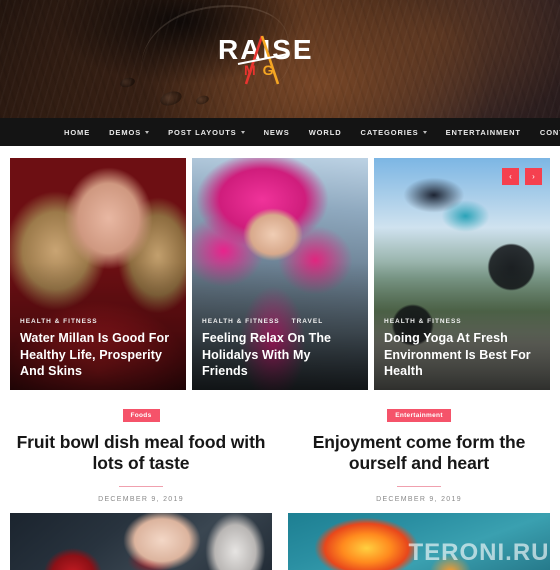  I want to click on nav-item-demos: DEMOS, so click(129, 132).